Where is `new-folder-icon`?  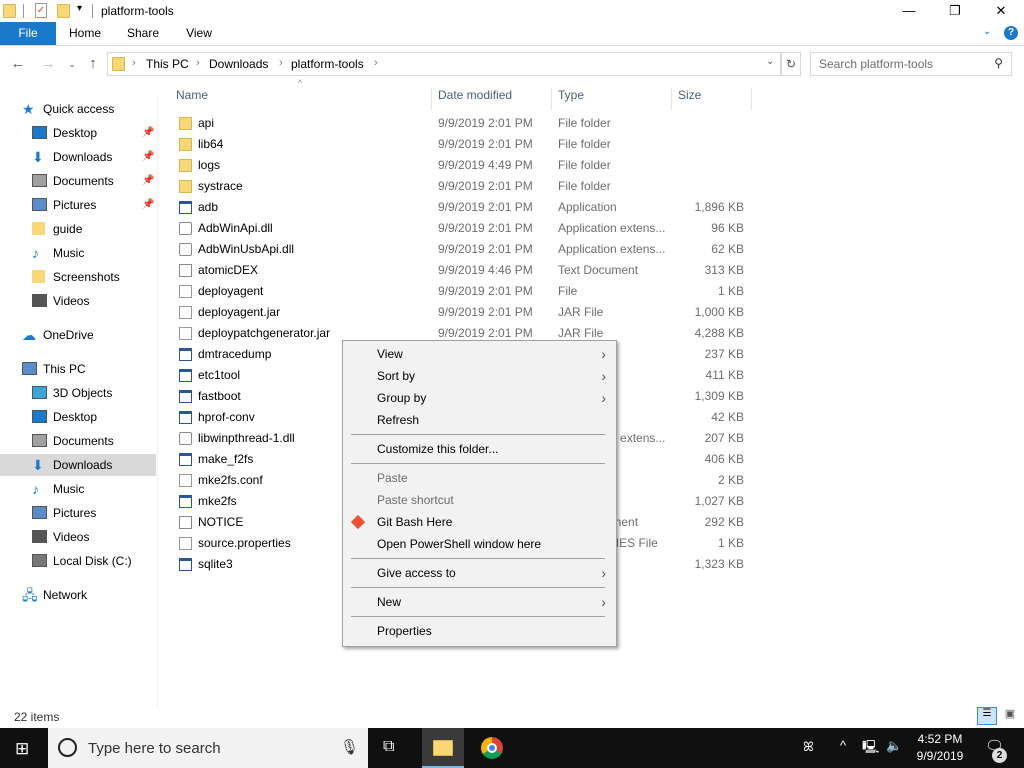 new-folder-icon is located at coordinates (63, 11).